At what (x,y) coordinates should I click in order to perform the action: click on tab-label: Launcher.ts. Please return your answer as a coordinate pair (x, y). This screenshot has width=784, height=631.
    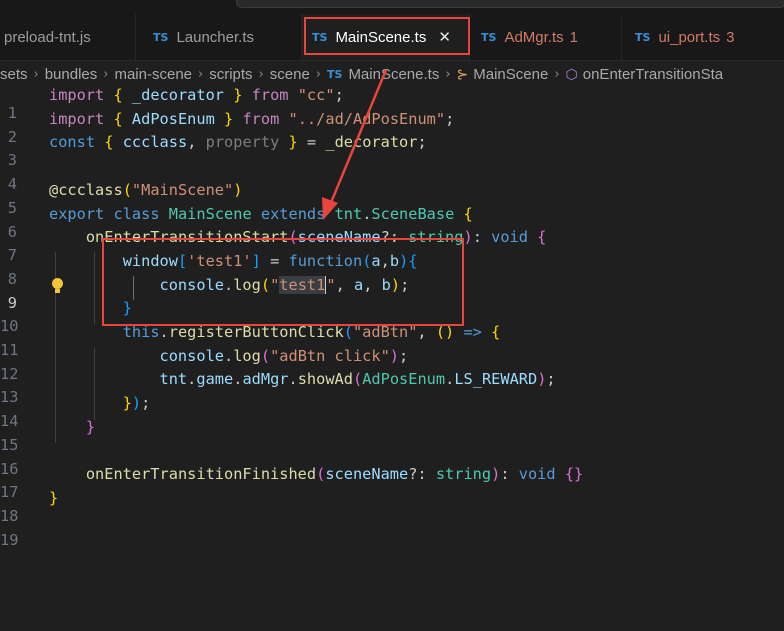
    Looking at the image, I should click on (215, 37).